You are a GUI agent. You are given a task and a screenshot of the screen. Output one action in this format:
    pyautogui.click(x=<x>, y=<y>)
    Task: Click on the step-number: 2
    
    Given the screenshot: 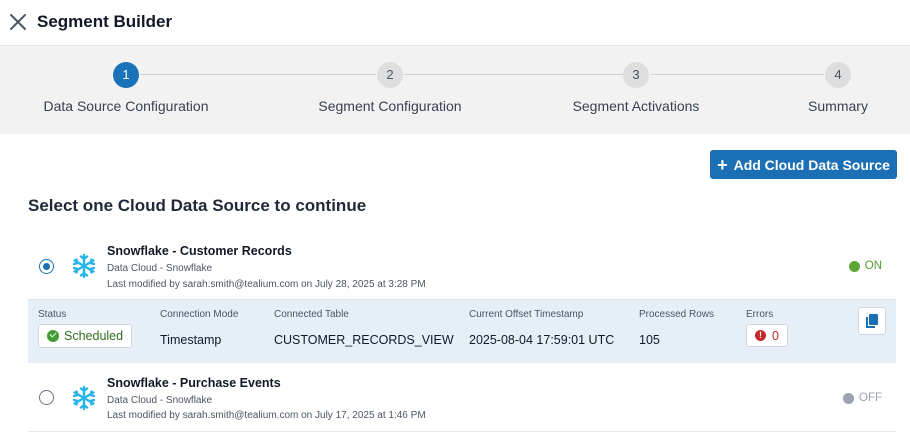 What is the action you would take?
    pyautogui.click(x=390, y=75)
    